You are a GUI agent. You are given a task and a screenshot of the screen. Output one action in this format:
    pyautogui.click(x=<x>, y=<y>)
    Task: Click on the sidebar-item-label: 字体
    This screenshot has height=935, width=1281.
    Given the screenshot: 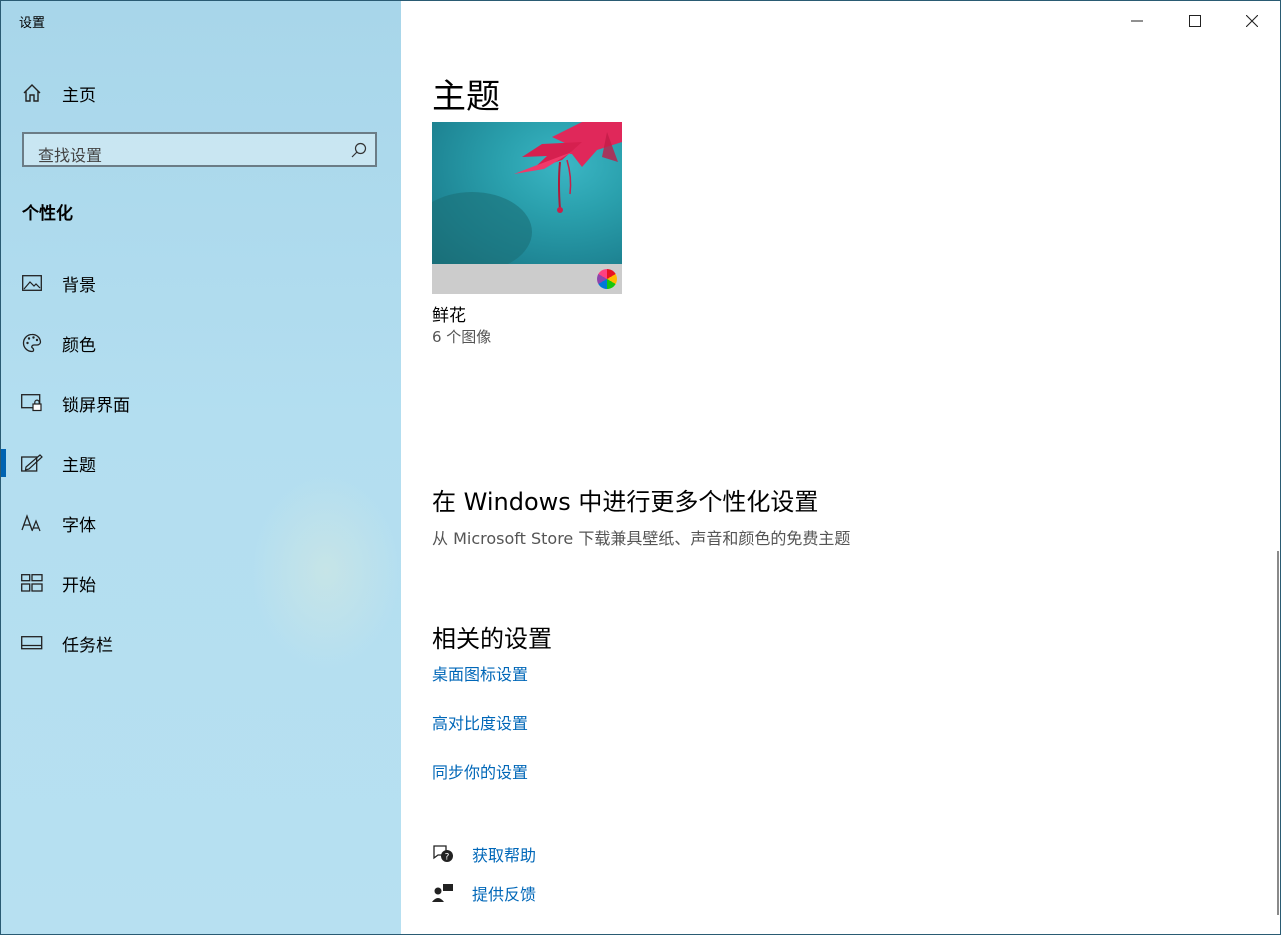 What is the action you would take?
    pyautogui.click(x=79, y=525)
    